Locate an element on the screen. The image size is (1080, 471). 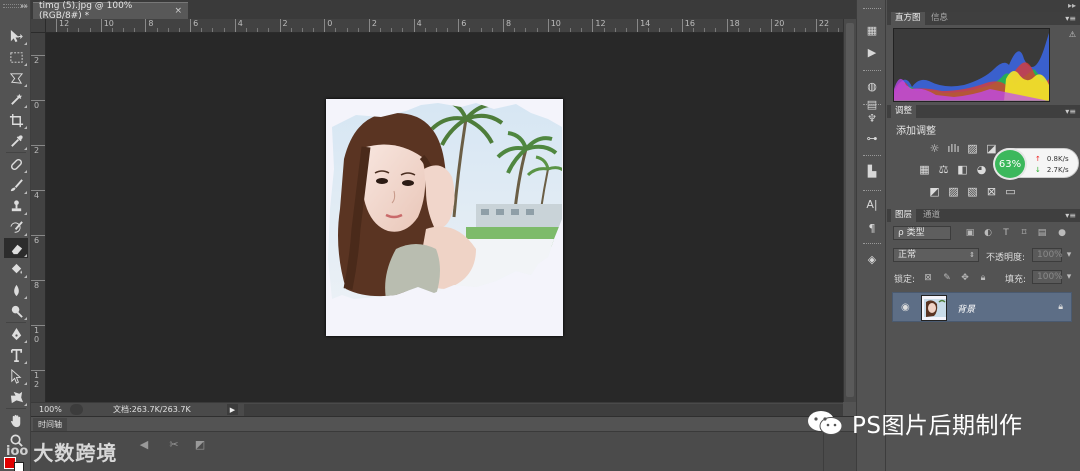
paragraph-icon: ¶ is located at coordinates (872, 228).